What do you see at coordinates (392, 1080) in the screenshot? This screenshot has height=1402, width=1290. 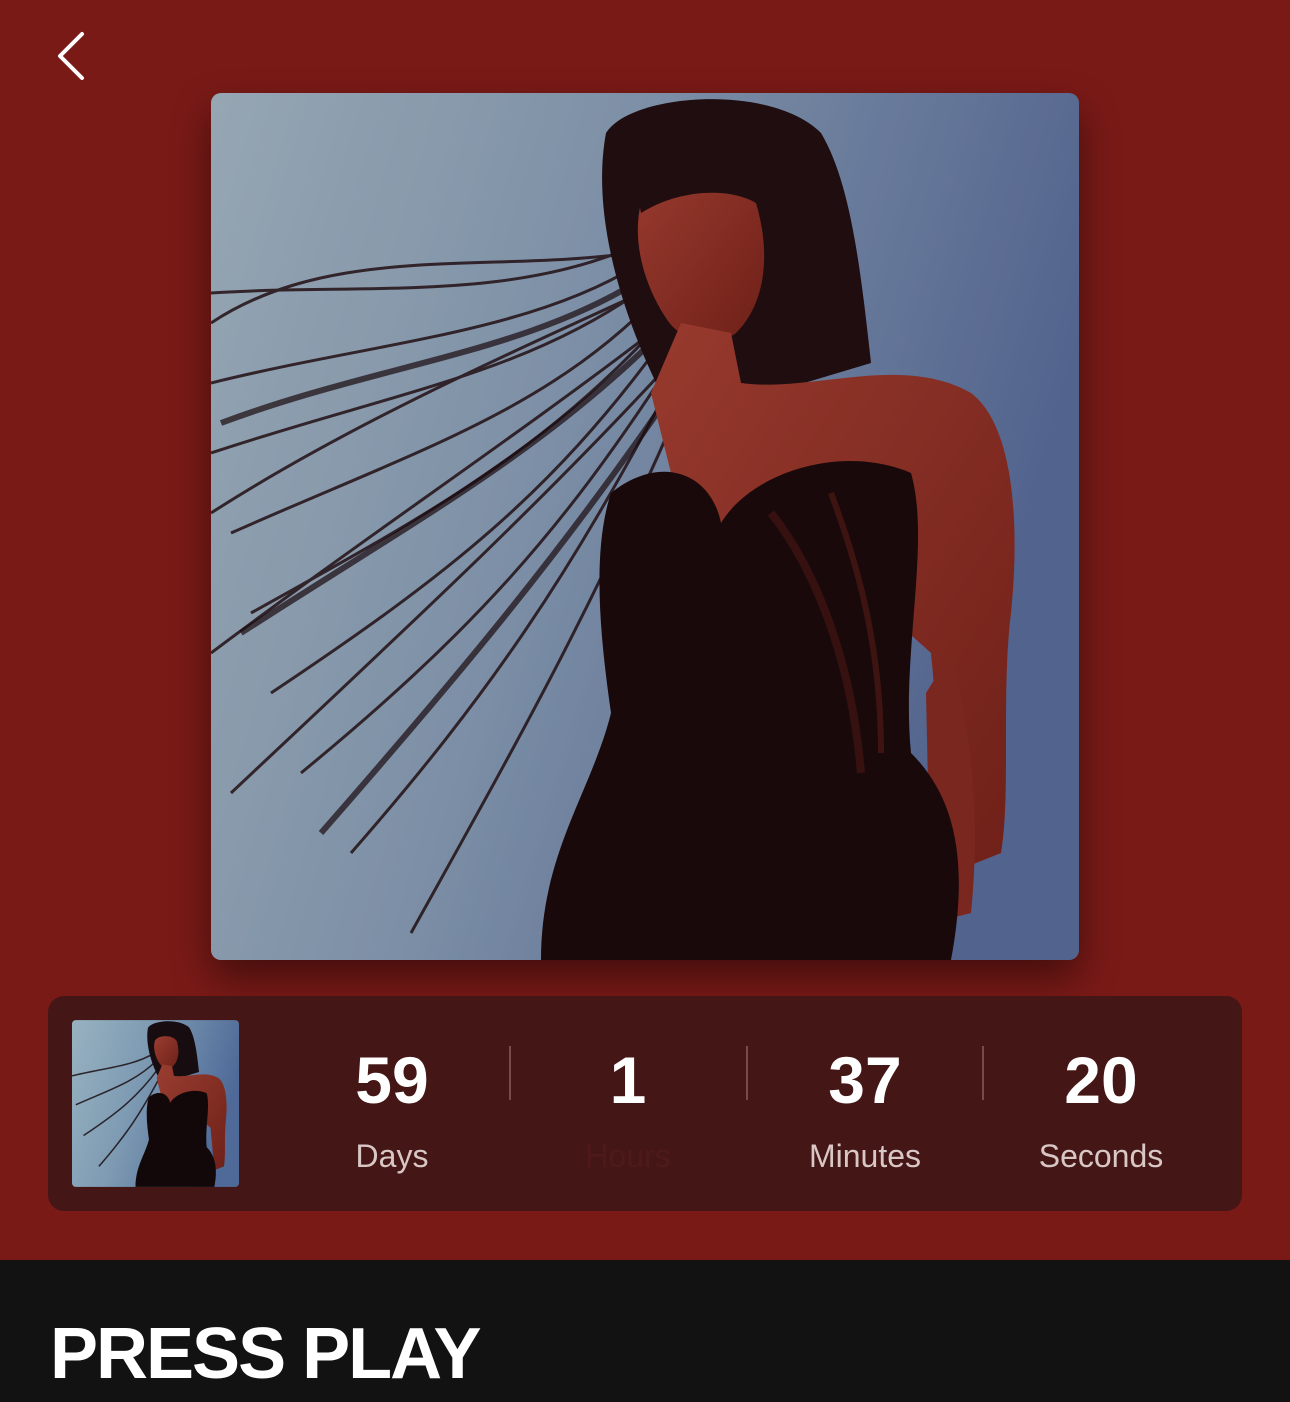 I see `days-value: 59` at bounding box center [392, 1080].